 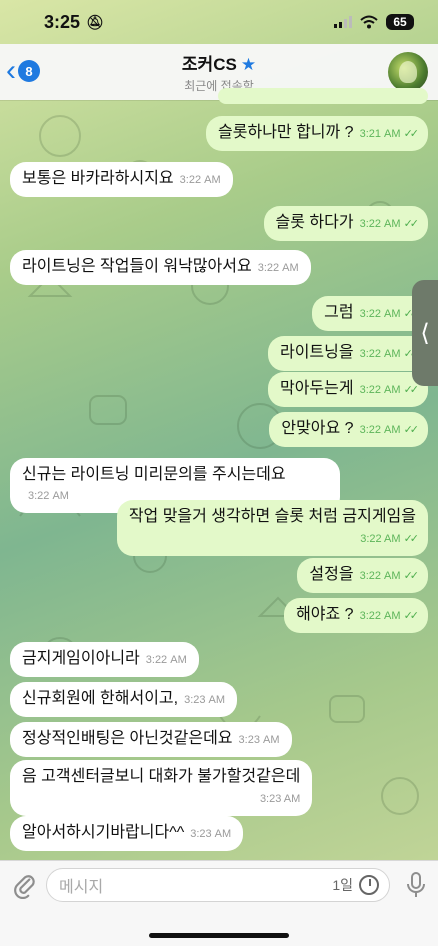 I want to click on message-bubble-incoming: 금지게임이아니라 3:22 AM, so click(x=104, y=659).